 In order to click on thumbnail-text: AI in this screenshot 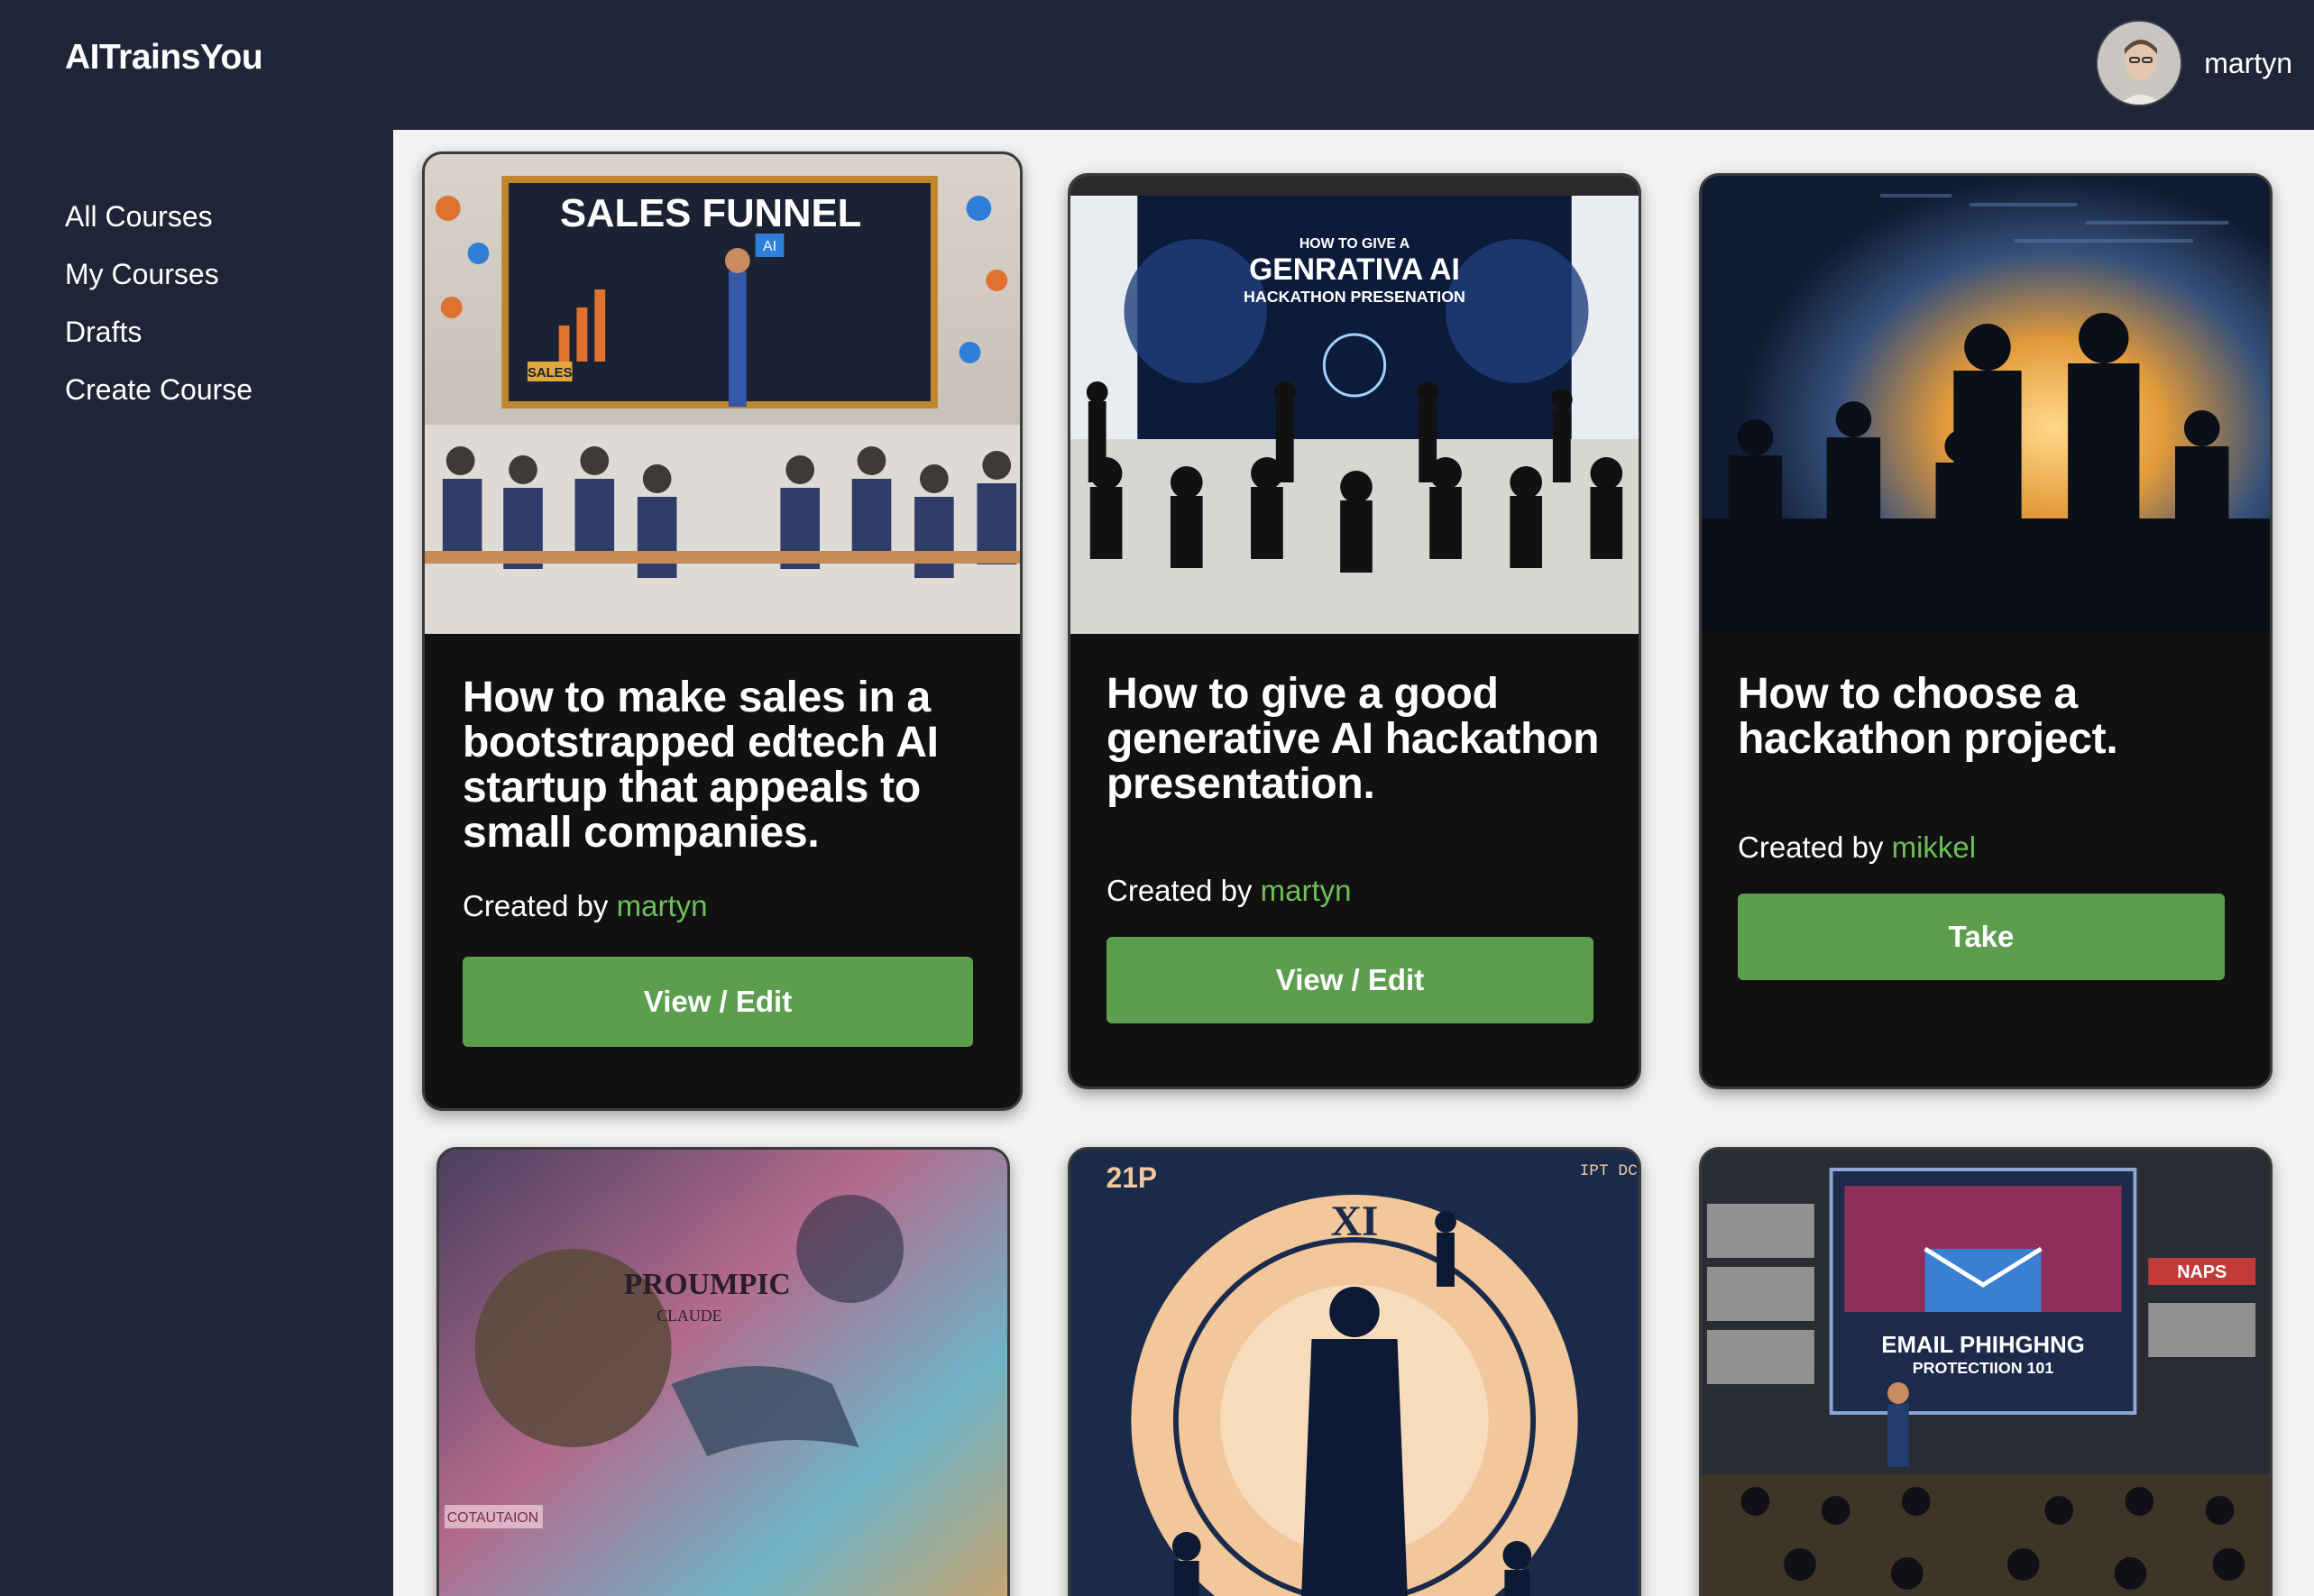, I will do `click(769, 246)`.